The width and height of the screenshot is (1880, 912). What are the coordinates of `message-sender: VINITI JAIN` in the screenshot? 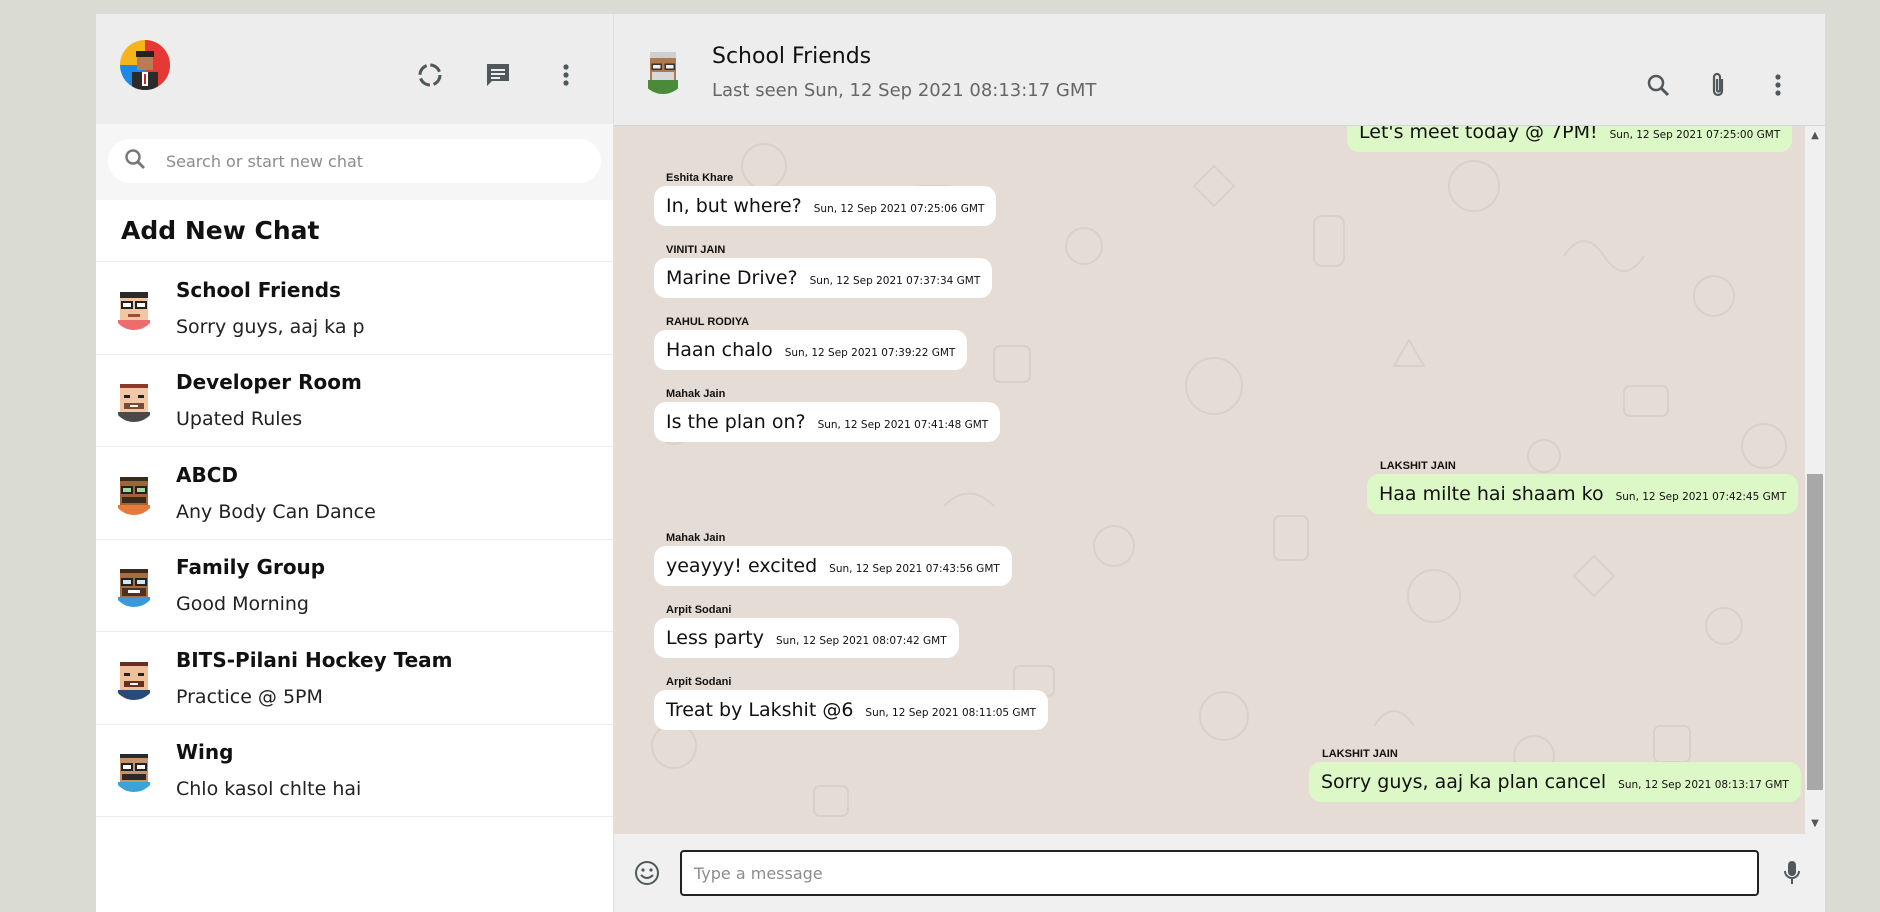 It's located at (696, 250).